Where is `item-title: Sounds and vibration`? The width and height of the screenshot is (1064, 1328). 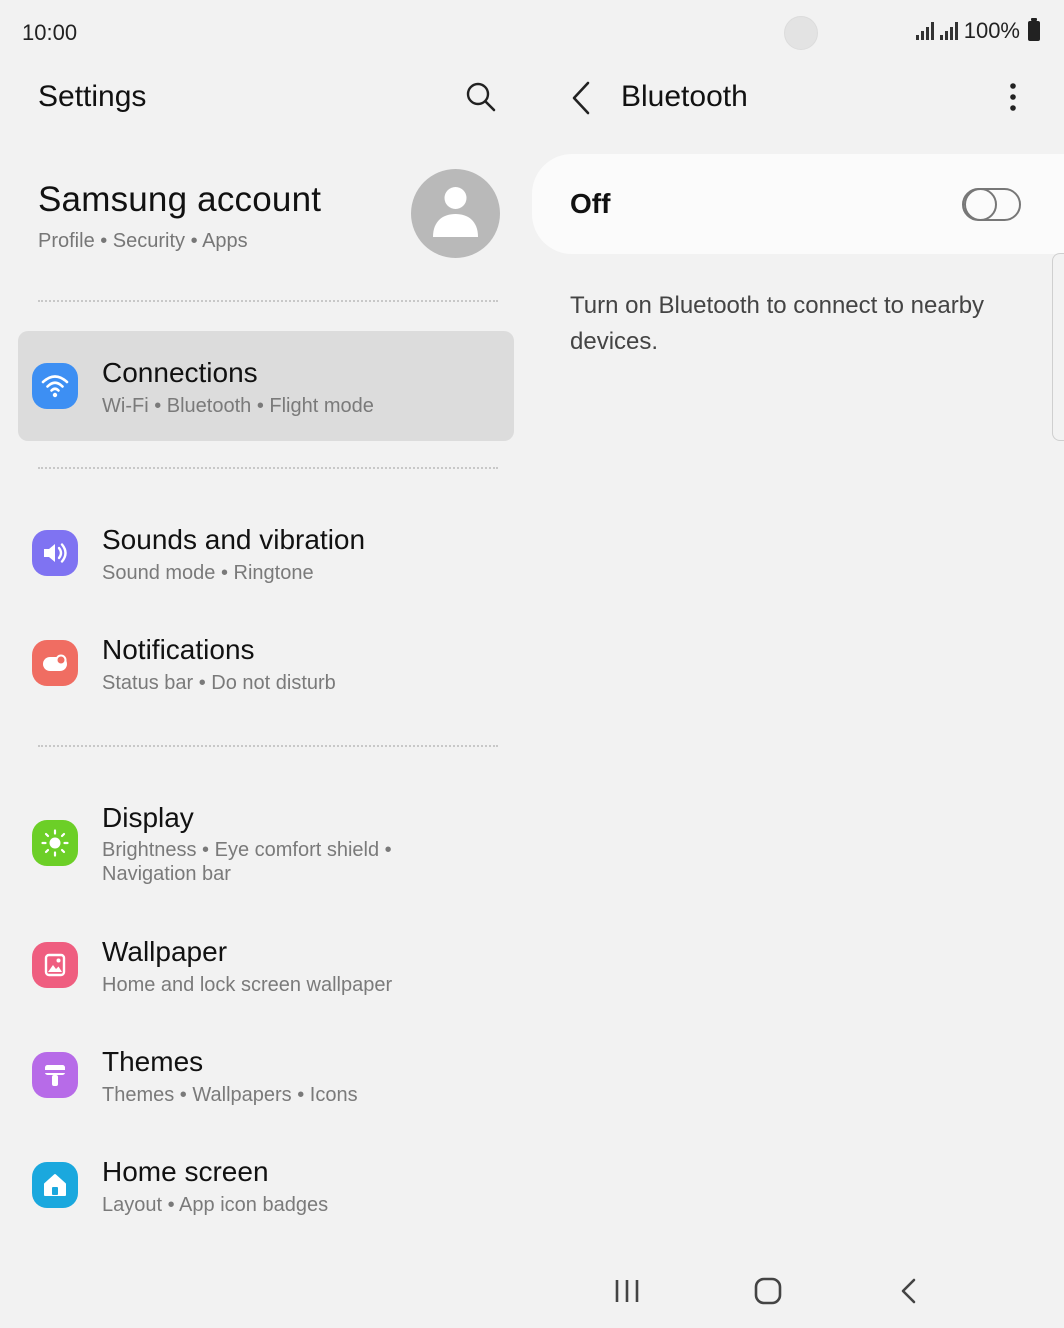 item-title: Sounds and vibration is located at coordinates (234, 539).